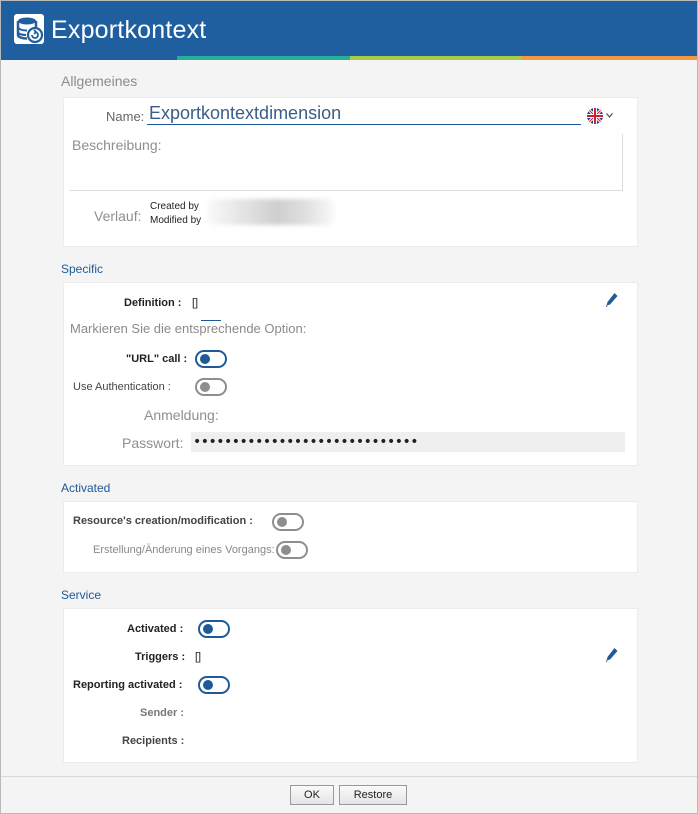  What do you see at coordinates (184, 550) in the screenshot?
I see `process-modification-label: Erstellung/Änderung eines Vorgangs:` at bounding box center [184, 550].